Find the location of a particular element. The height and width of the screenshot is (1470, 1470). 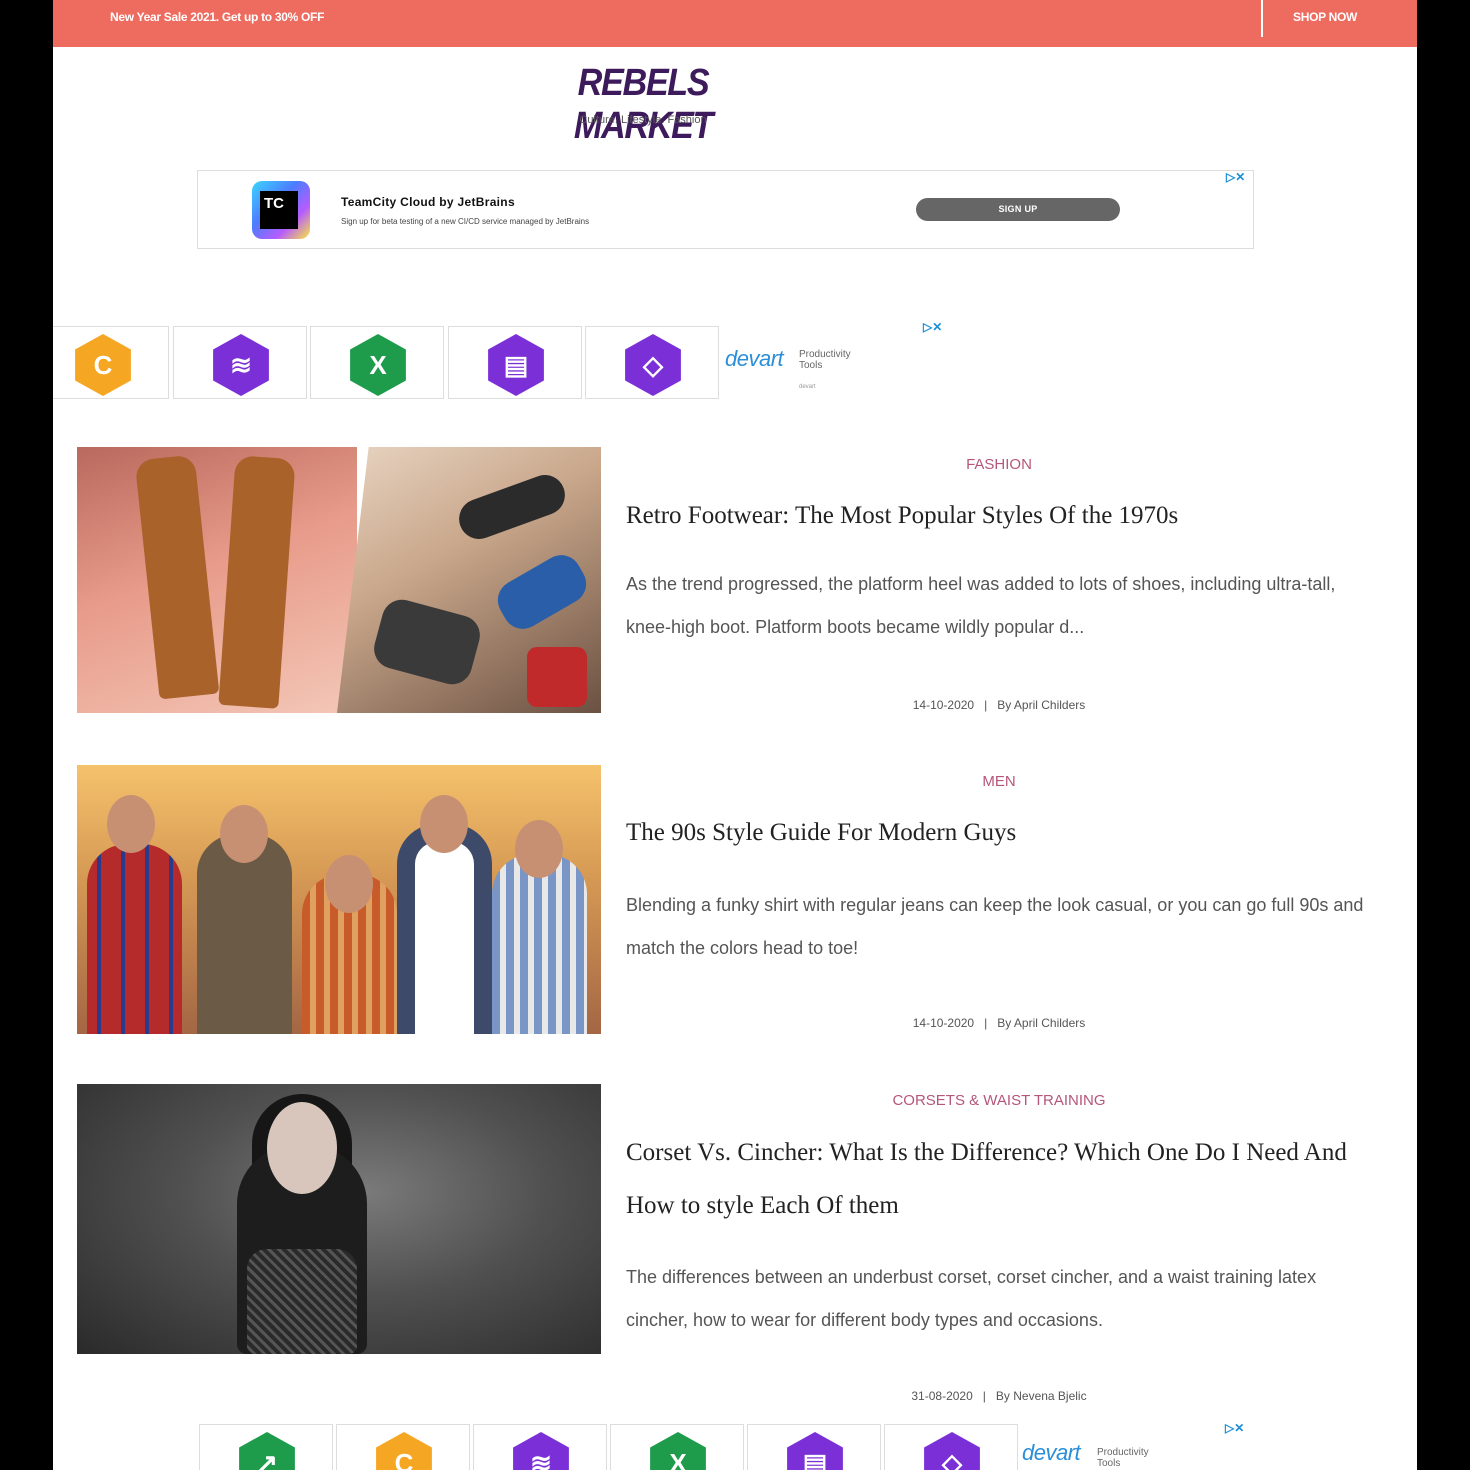

article-category: MEN is located at coordinates (999, 781).